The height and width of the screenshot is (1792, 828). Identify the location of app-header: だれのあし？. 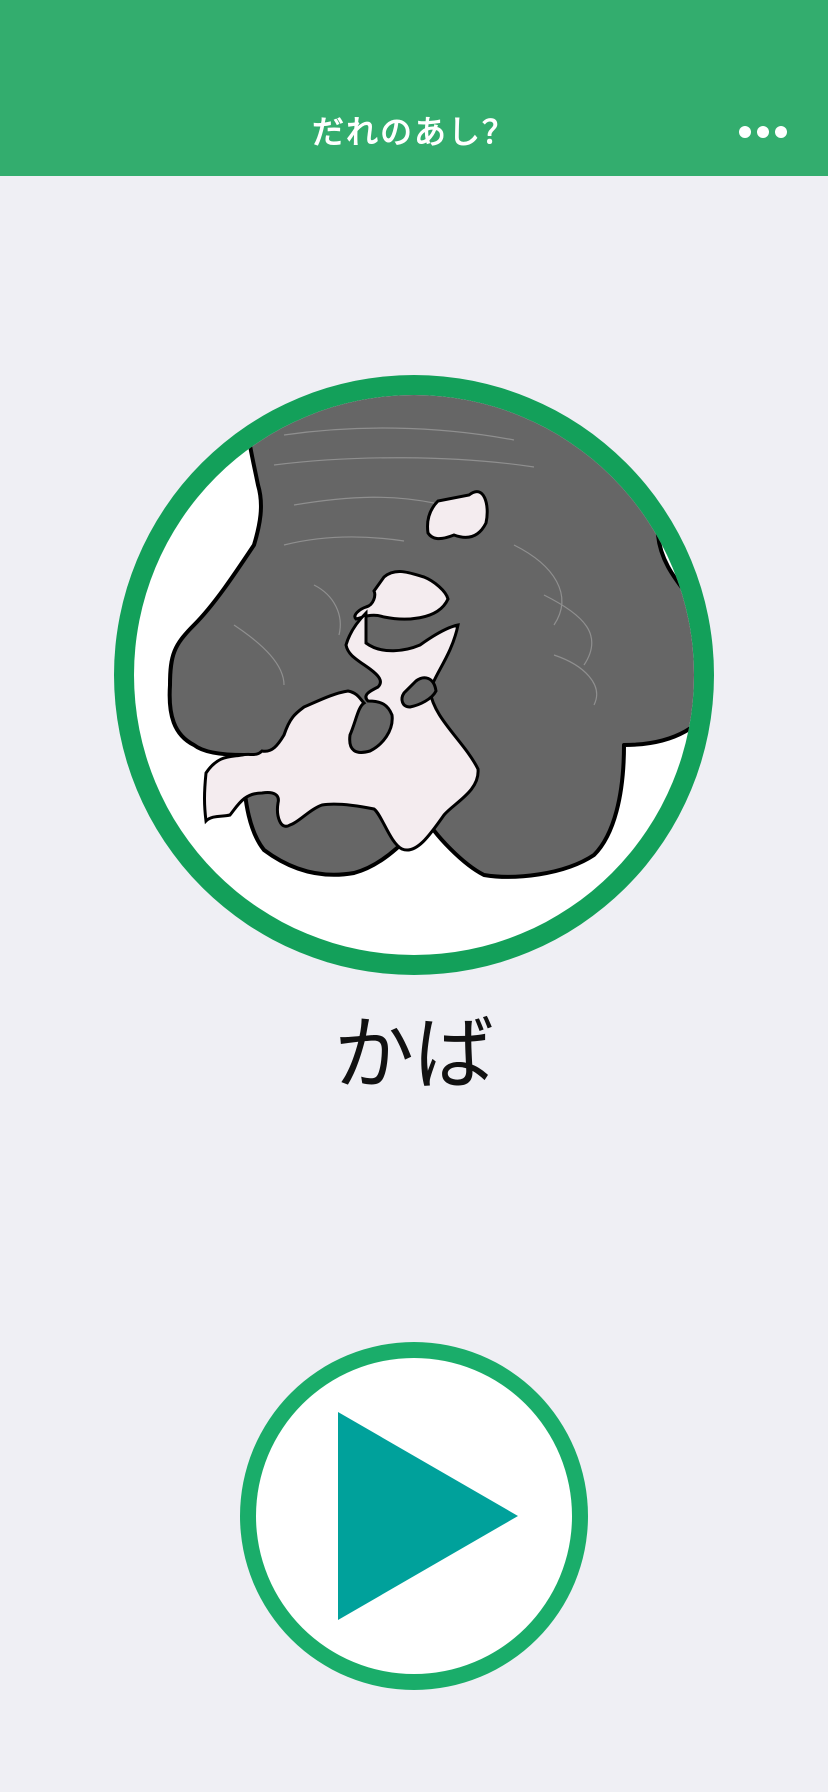
(414, 88).